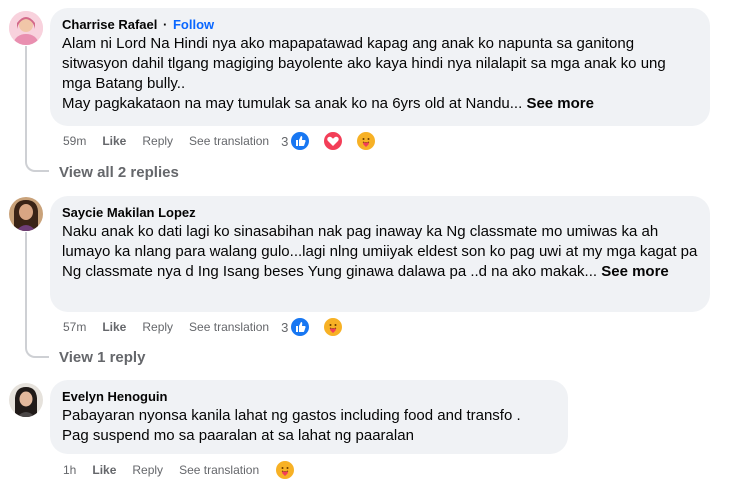  I want to click on comment-actions: 57m Like Reply See translation 3, so click(211, 327).